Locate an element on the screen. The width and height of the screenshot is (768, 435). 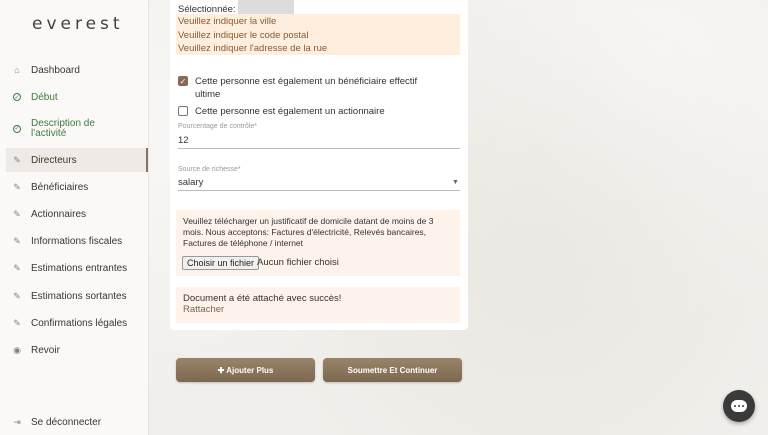
control-percentage-underline is located at coordinates (319, 148).